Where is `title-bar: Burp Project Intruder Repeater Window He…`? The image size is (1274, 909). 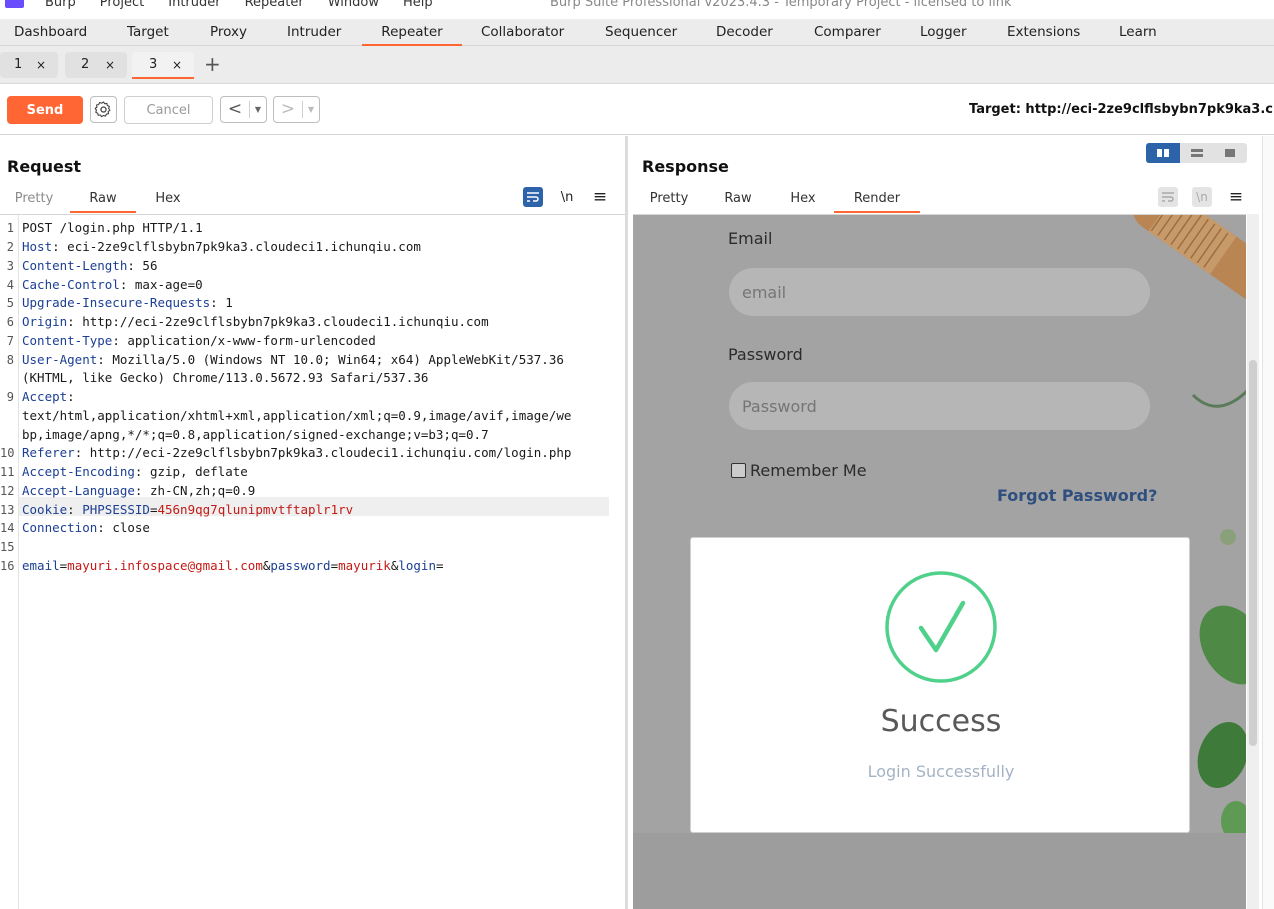
title-bar: Burp Project Intruder Repeater Window He… is located at coordinates (637, 9).